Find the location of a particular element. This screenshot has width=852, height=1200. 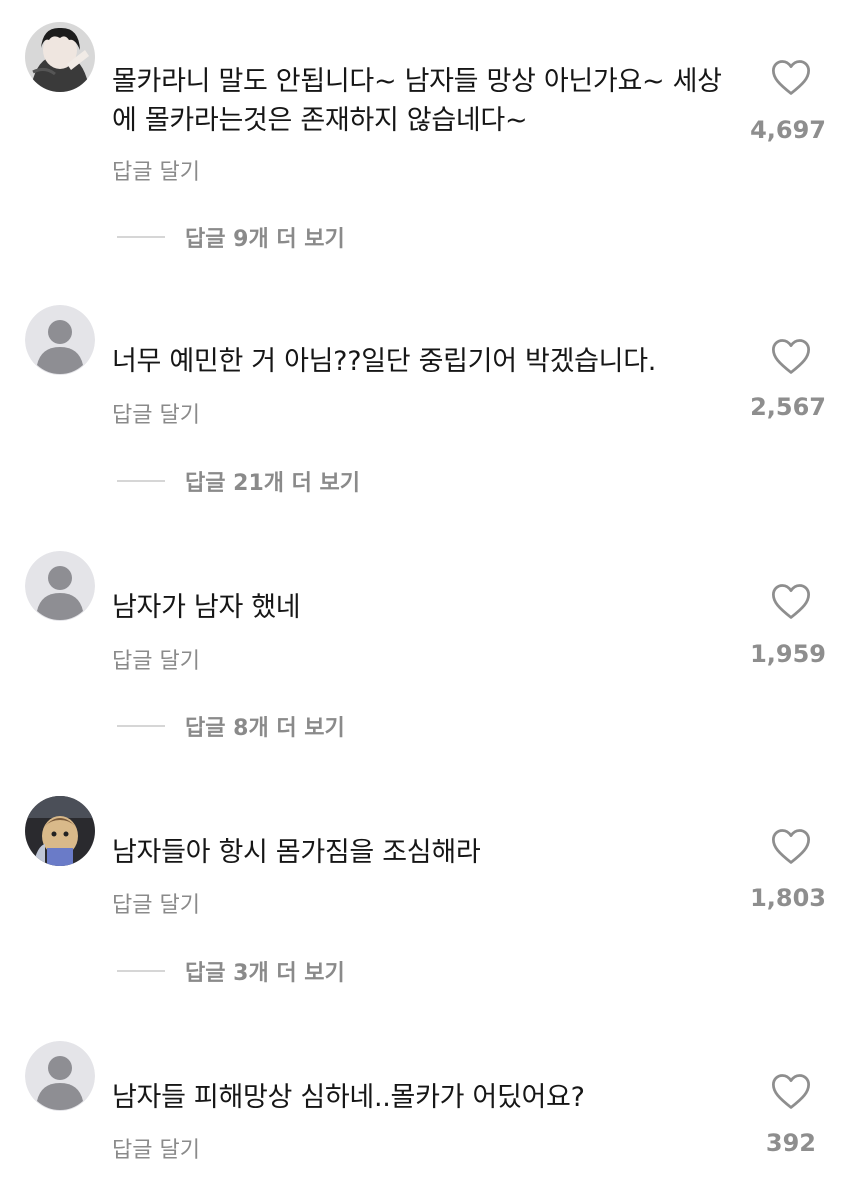

view-replies-button: 답글 9개 더 보기 is located at coordinates (231, 237).